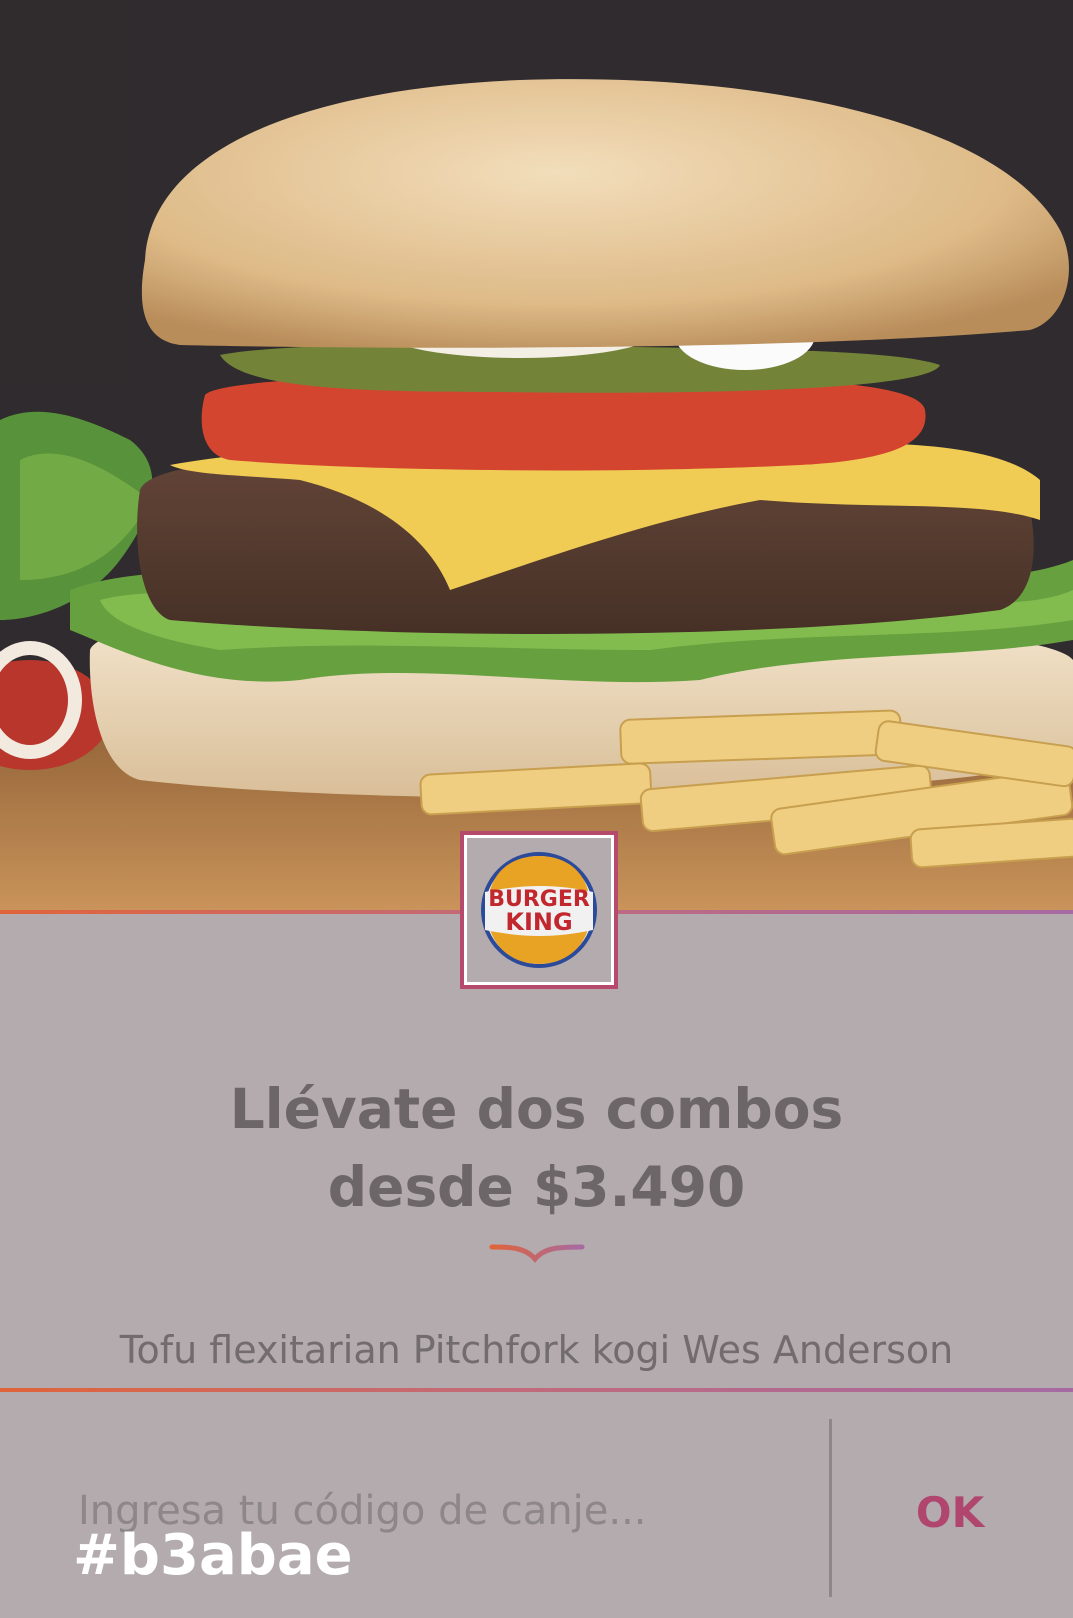 This screenshot has width=1073, height=1618. What do you see at coordinates (536, 1109) in the screenshot?
I see `headline-line-1: Llévate dos combos` at bounding box center [536, 1109].